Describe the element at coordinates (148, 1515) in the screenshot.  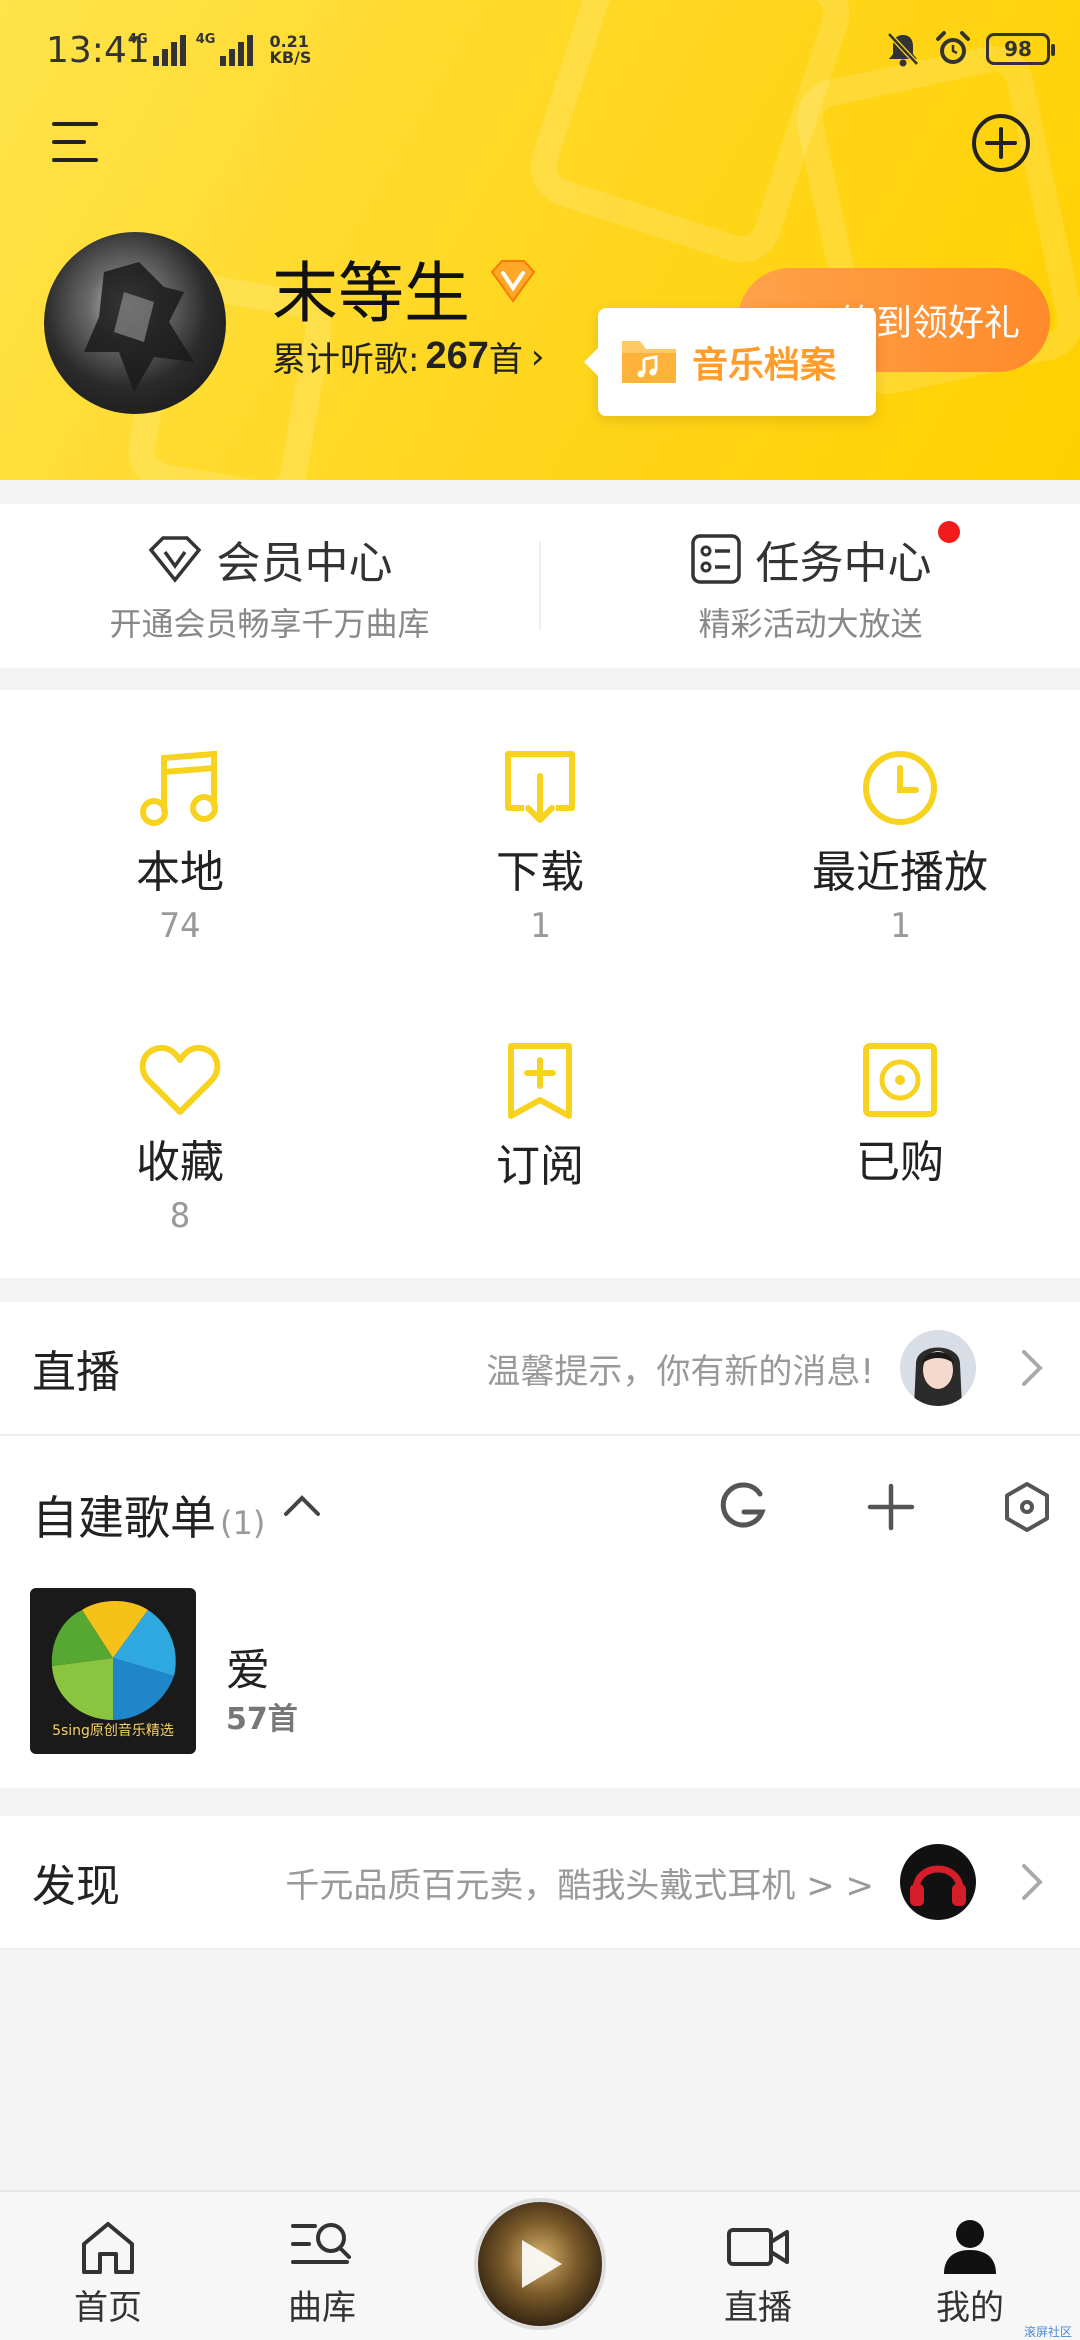
I see `playlist-section-title: 自建歌单 (1)` at that location.